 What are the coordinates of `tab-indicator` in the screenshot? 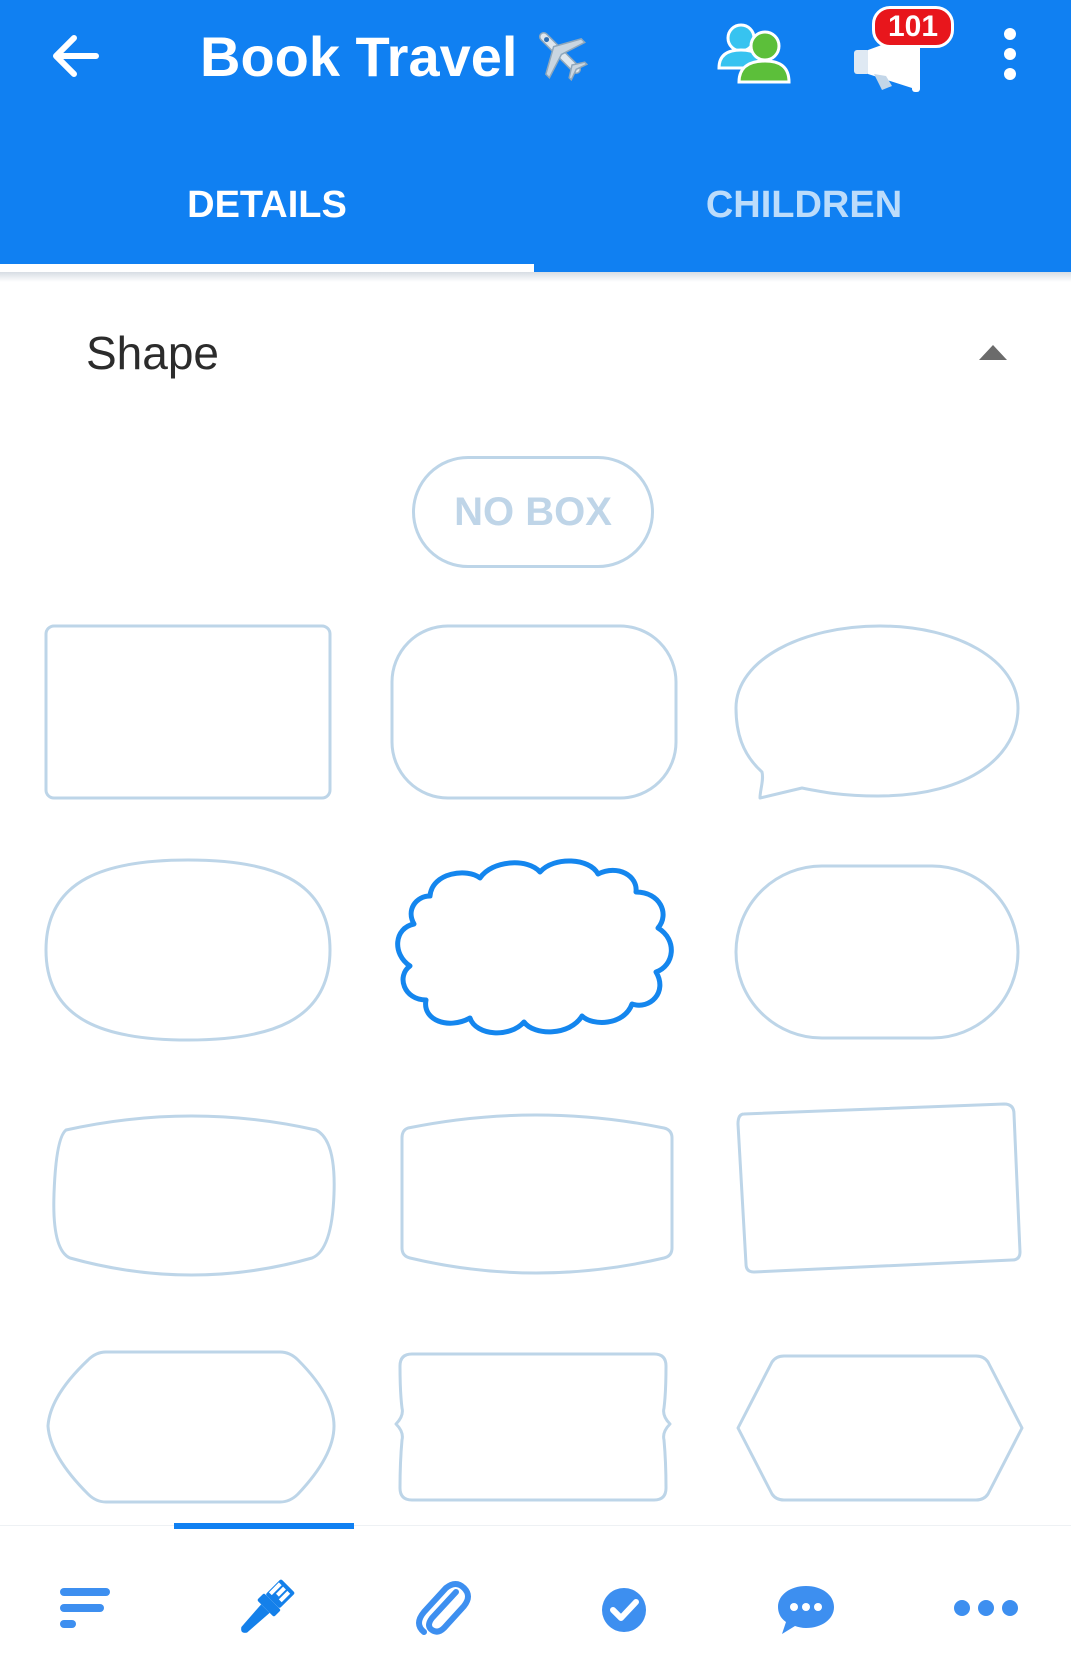 It's located at (267, 268).